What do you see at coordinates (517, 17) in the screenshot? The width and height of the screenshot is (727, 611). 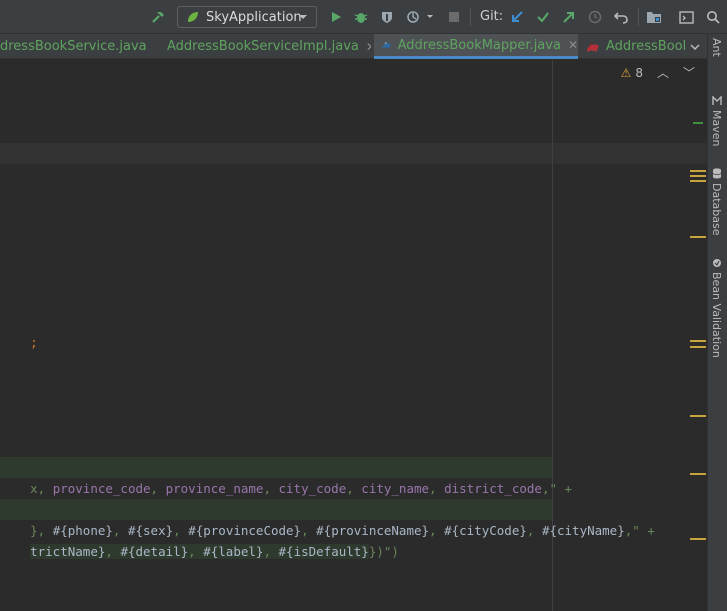 I see `git-update-arrow-icon` at bounding box center [517, 17].